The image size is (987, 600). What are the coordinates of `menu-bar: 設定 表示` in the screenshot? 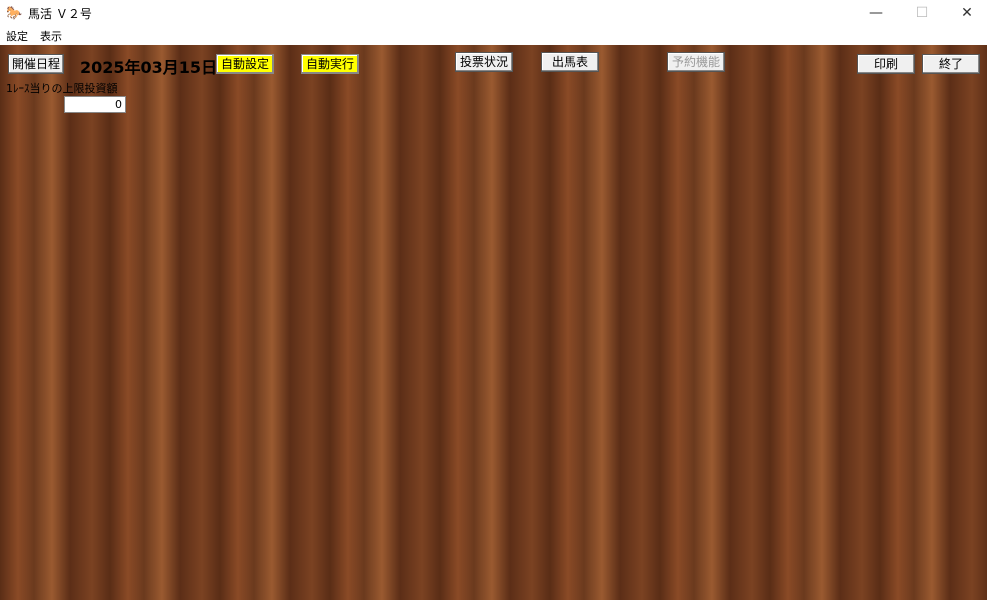 It's located at (493, 36).